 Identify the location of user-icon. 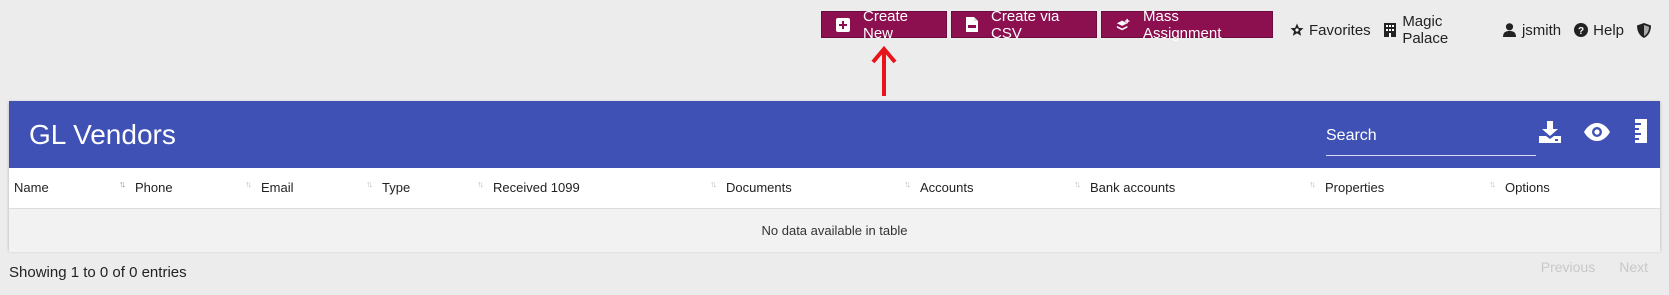
(1509, 30).